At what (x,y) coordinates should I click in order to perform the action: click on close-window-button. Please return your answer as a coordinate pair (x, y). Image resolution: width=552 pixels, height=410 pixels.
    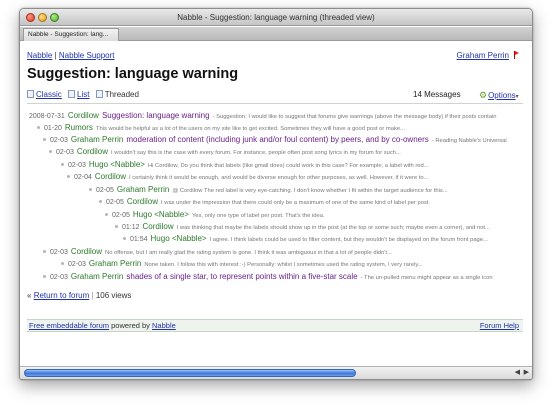
    Looking at the image, I should click on (30, 17).